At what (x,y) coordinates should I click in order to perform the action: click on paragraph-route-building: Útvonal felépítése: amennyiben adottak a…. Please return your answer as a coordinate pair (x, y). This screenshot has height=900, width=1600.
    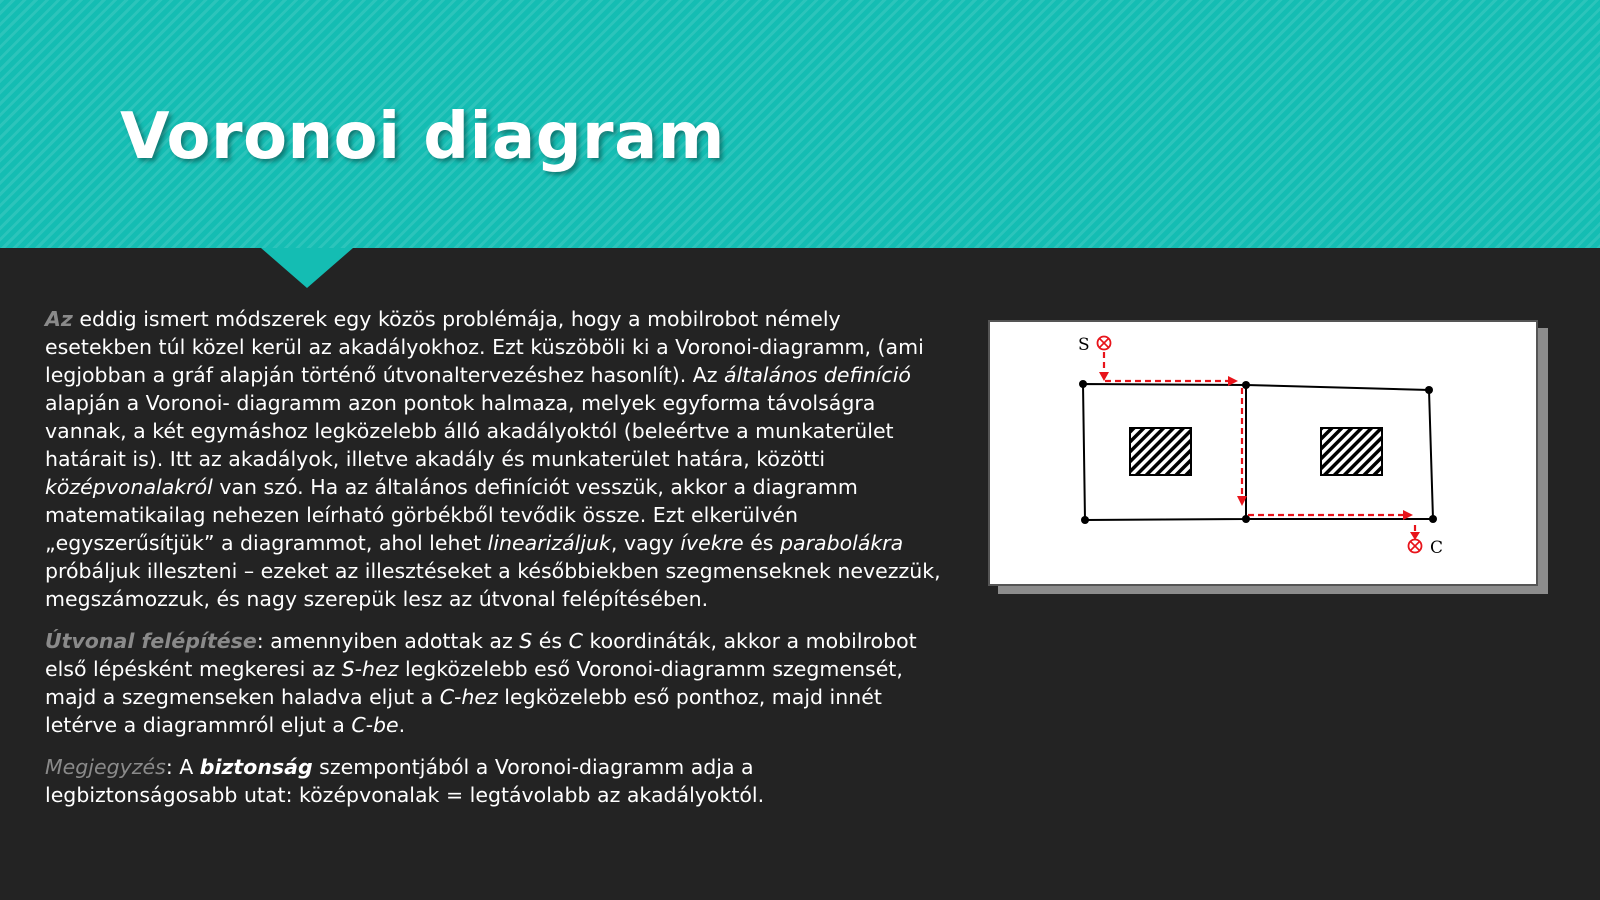
    Looking at the image, I should click on (495, 683).